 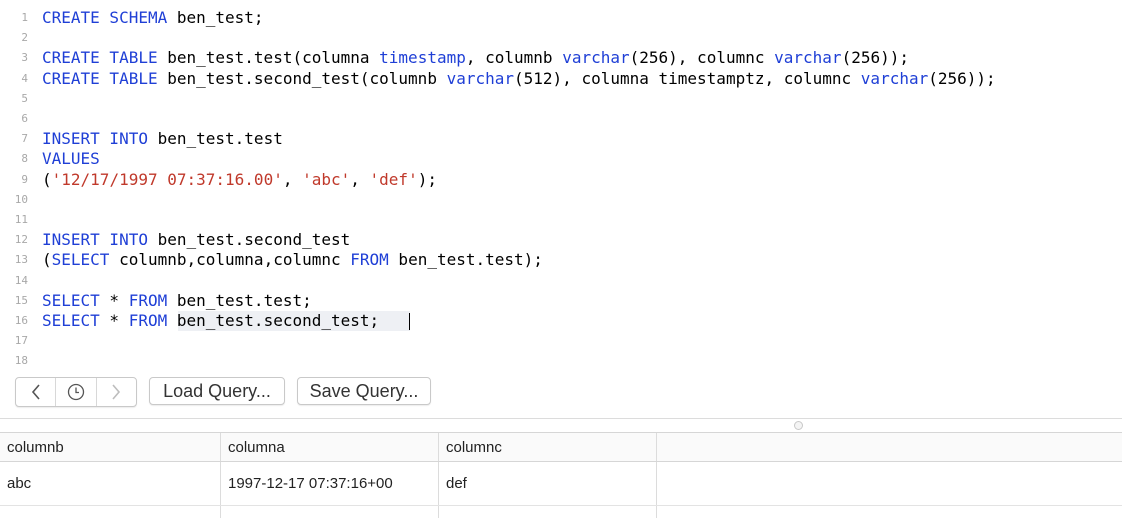 I want to click on column-header-columnc: columnc, so click(x=548, y=447).